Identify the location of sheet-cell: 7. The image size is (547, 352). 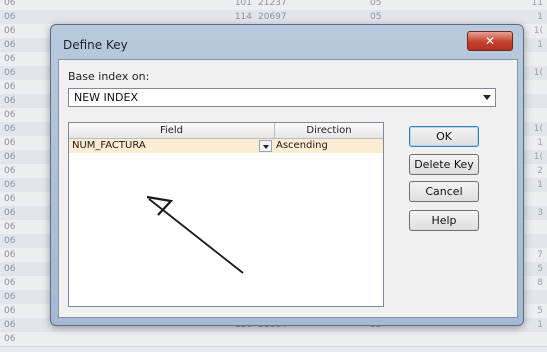
(540, 255).